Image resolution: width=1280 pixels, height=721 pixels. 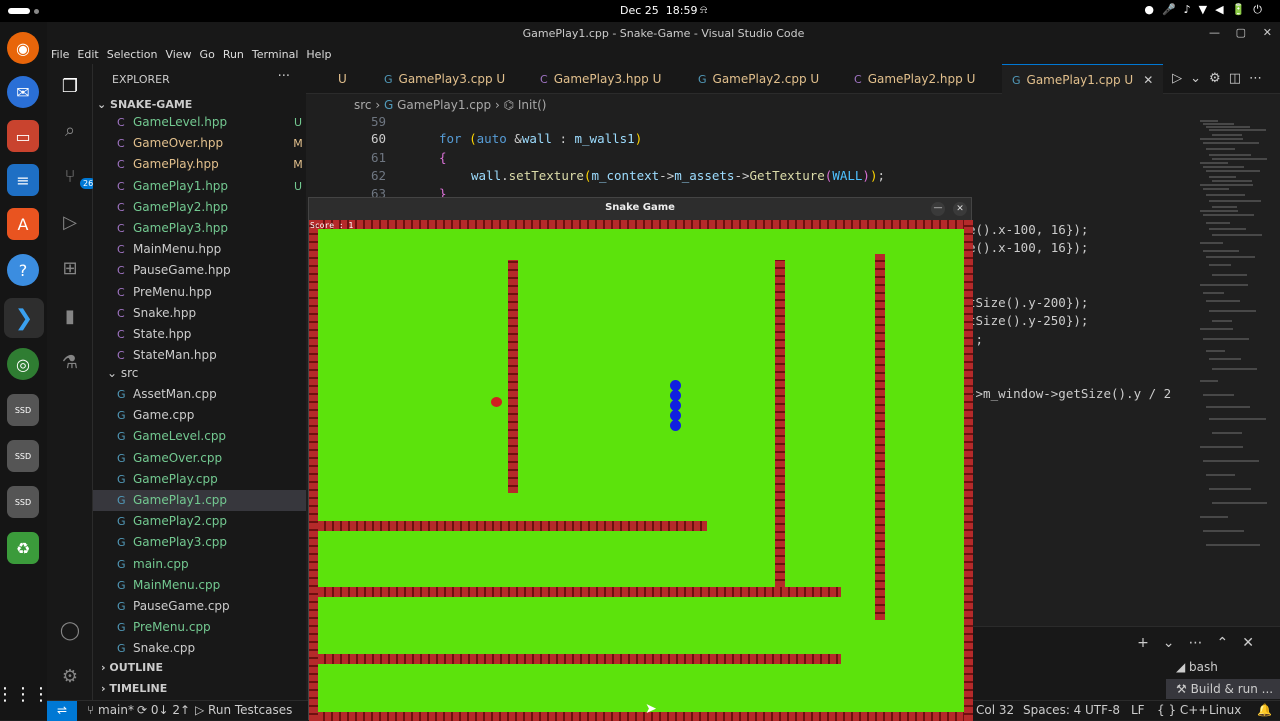 What do you see at coordinates (995, 710) in the screenshot?
I see `cursor-position: Col 32` at bounding box center [995, 710].